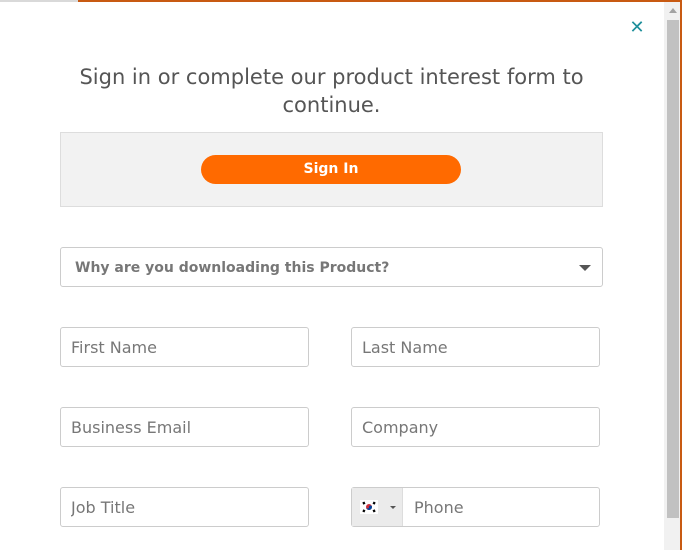 The width and height of the screenshot is (682, 550). What do you see at coordinates (232, 268) in the screenshot?
I see `download-reason-label: Why are you downloading this Product?` at bounding box center [232, 268].